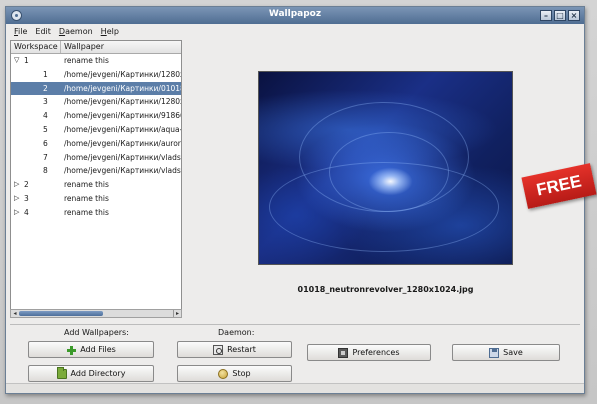 The image size is (597, 404). Describe the element at coordinates (45, 129) in the screenshot. I see `wallpaper-number: 5` at that location.